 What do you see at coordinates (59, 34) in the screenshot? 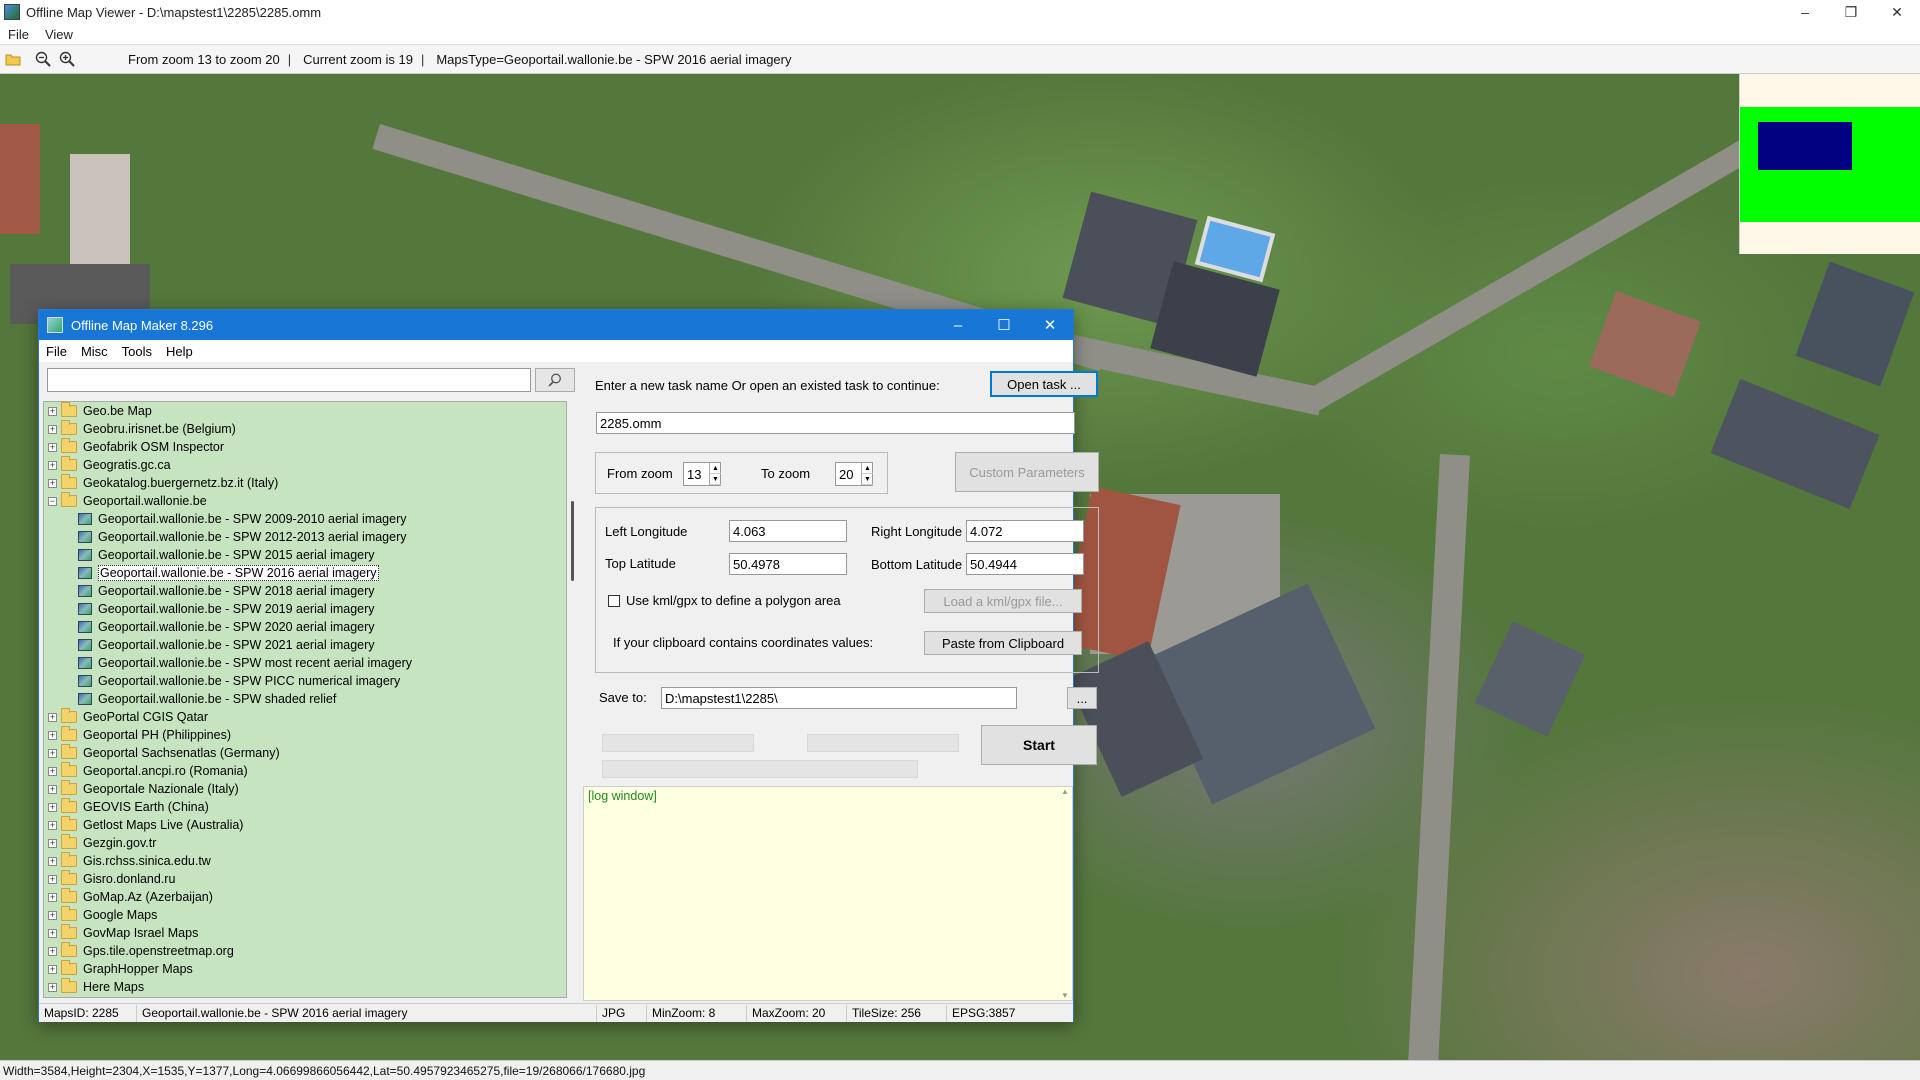
I see `menu-view: View` at bounding box center [59, 34].